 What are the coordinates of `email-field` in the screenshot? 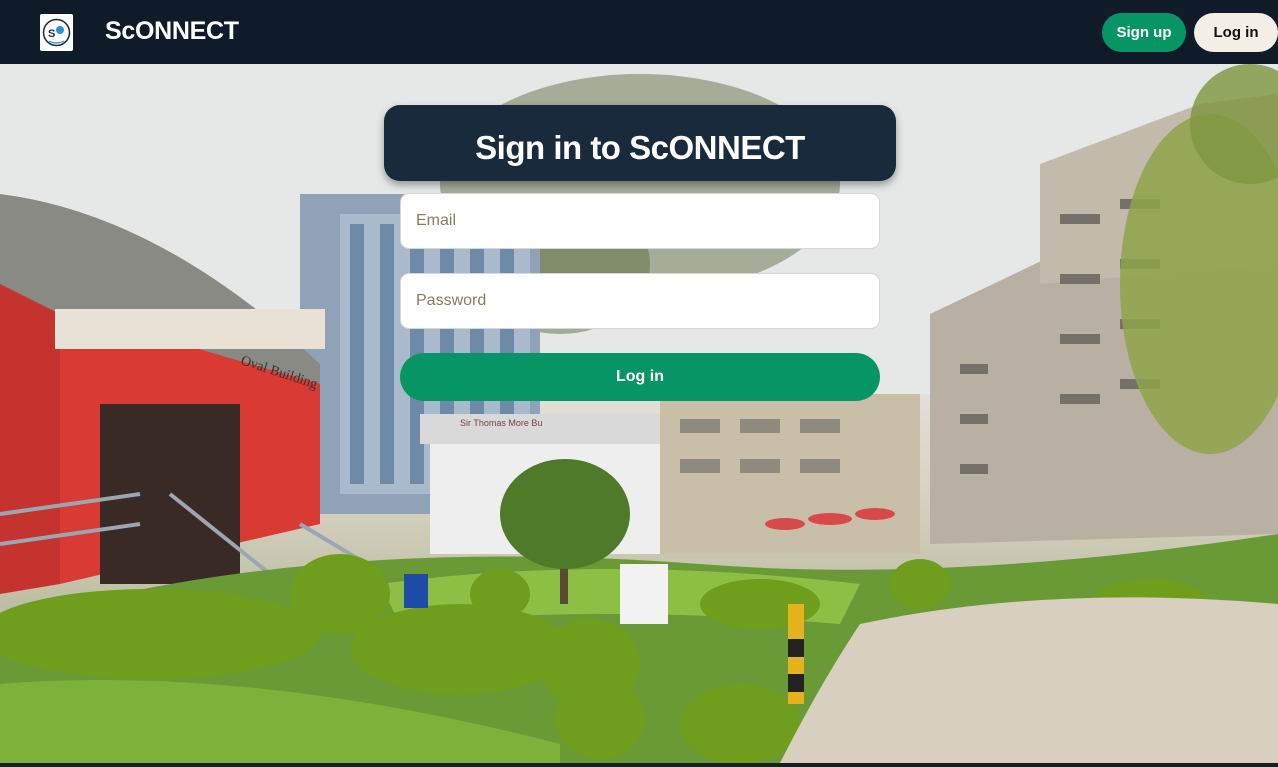 It's located at (640, 221).